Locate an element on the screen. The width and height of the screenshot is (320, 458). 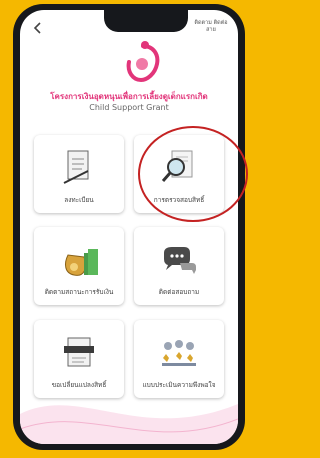
menu-card-register: ลงทะเบียน is located at coordinates (79, 174).